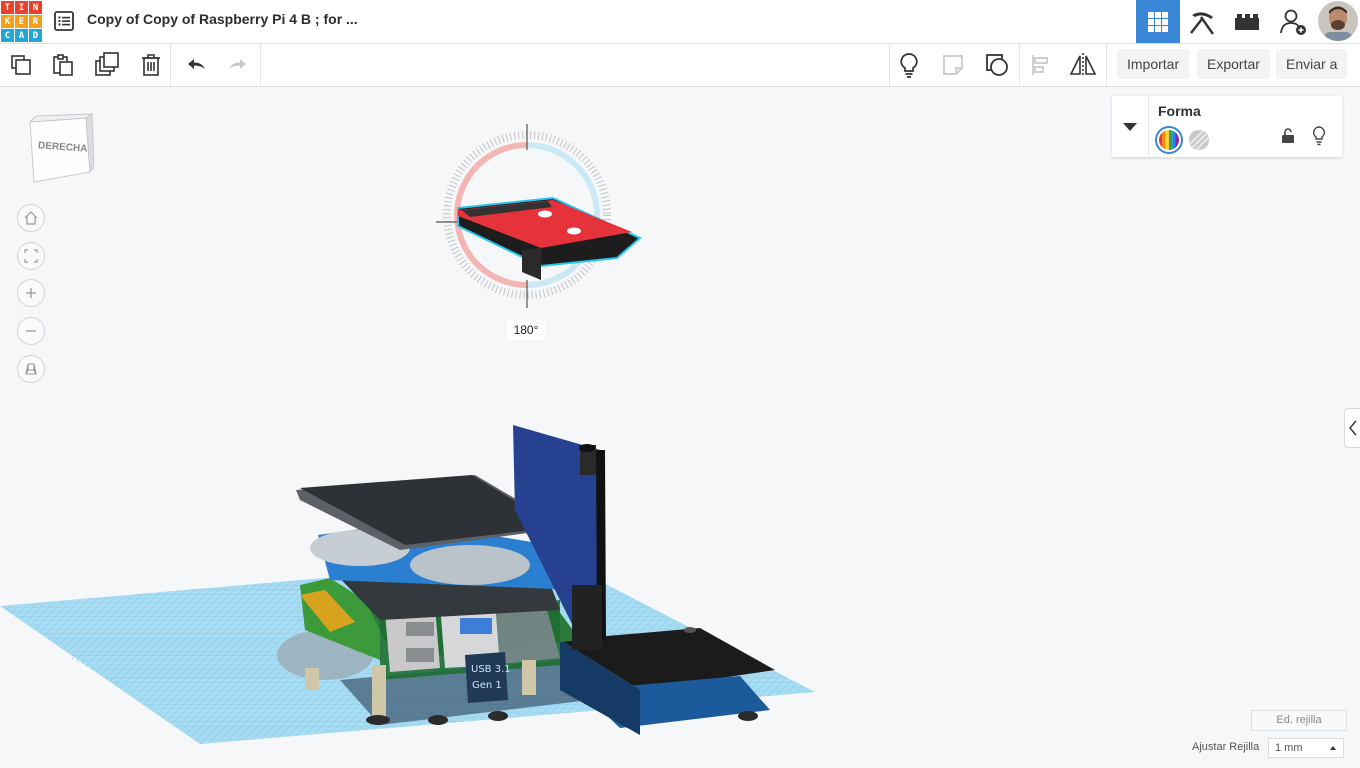  What do you see at coordinates (21, 35) in the screenshot?
I see `logo-letter: A` at bounding box center [21, 35].